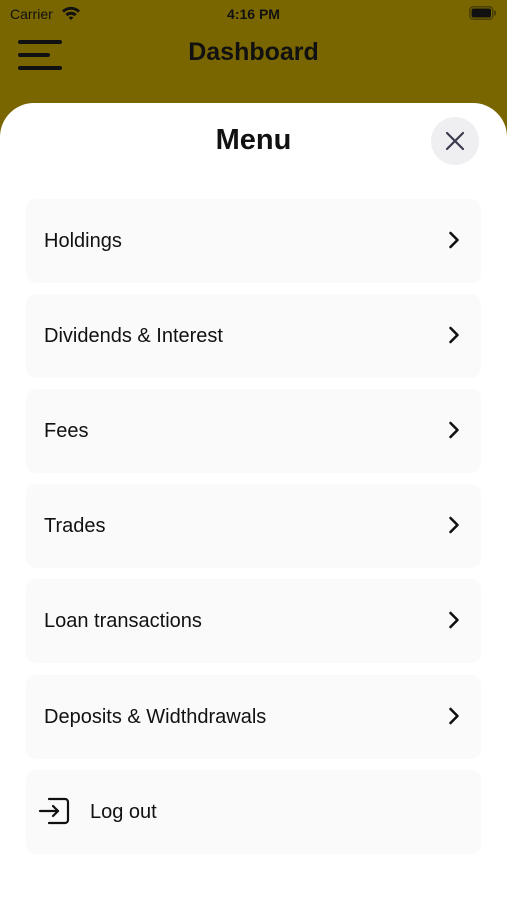 The width and height of the screenshot is (507, 900). I want to click on status-time: 4:16 PM, so click(253, 14).